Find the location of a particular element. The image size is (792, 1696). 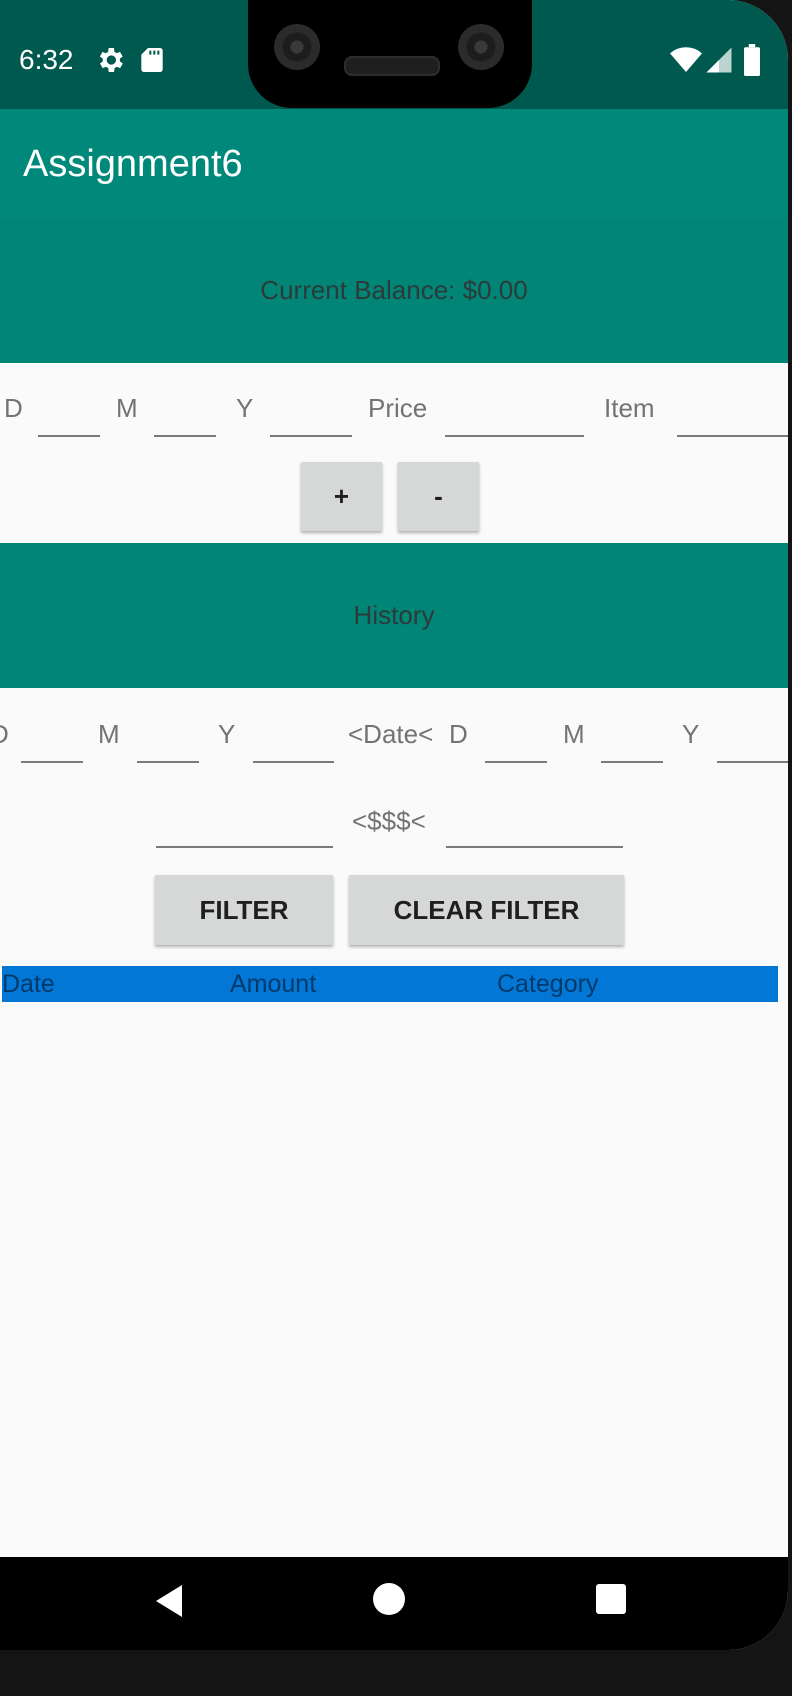

date-range-separator: <Date< is located at coordinates (391, 734).